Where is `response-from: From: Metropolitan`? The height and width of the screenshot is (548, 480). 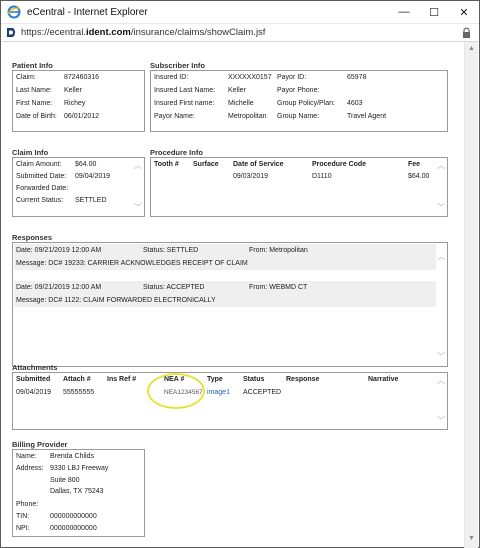 response-from: From: Metropolitan is located at coordinates (278, 250).